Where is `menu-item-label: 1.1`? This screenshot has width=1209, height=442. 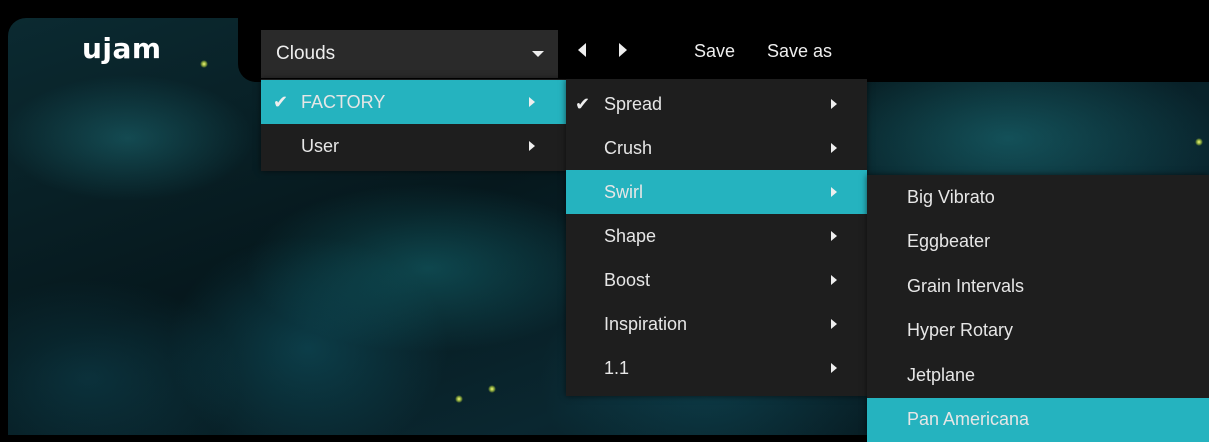 menu-item-label: 1.1 is located at coordinates (616, 368).